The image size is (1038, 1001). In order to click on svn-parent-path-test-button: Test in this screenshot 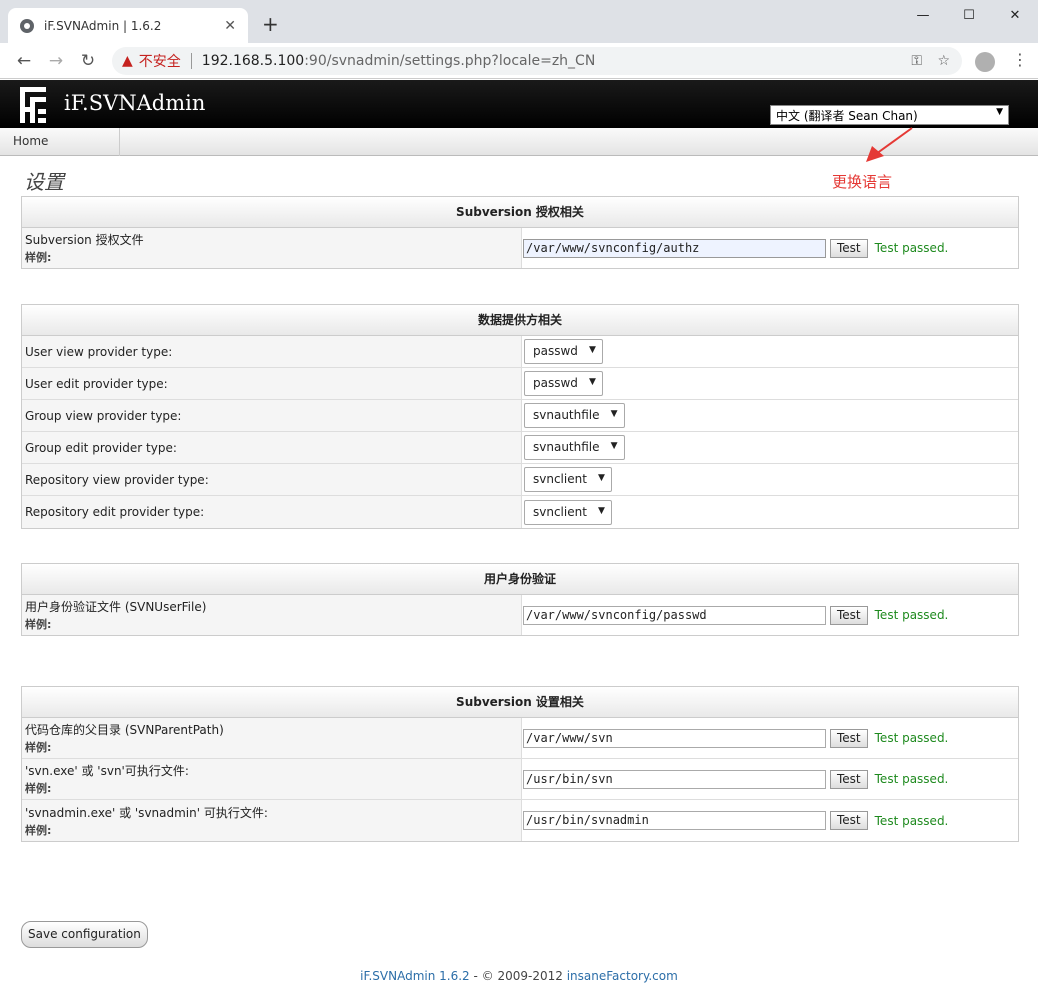, I will do `click(849, 738)`.